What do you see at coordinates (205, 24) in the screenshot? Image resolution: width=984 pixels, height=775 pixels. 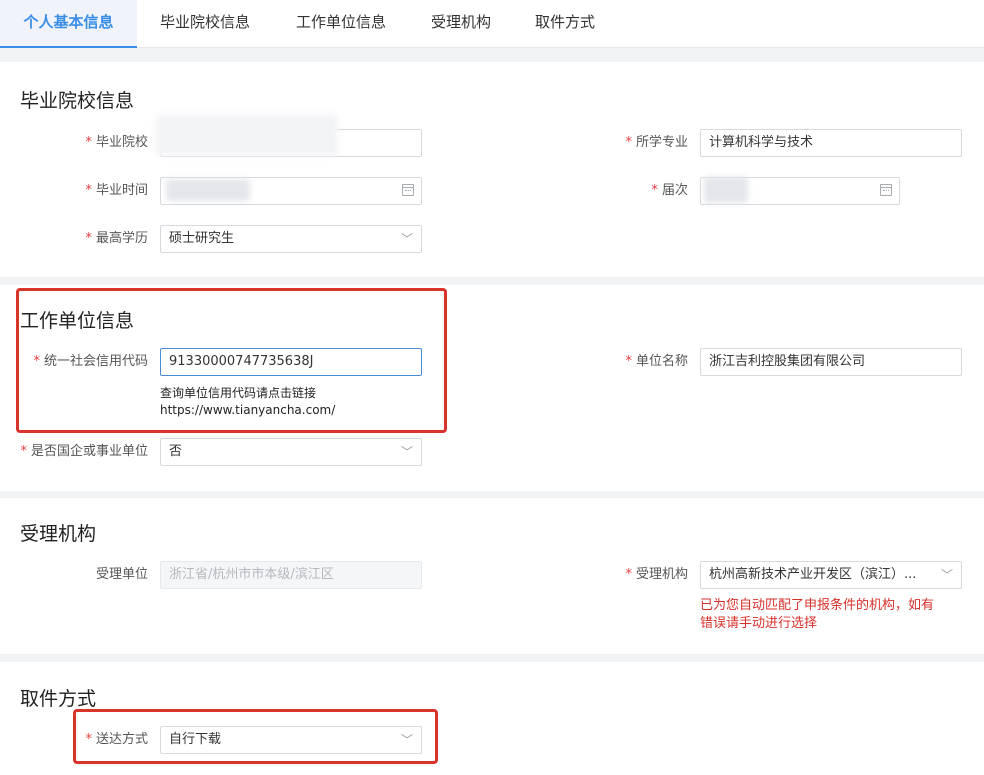 I see `tab-graduation-info: 毕业院校信息` at bounding box center [205, 24].